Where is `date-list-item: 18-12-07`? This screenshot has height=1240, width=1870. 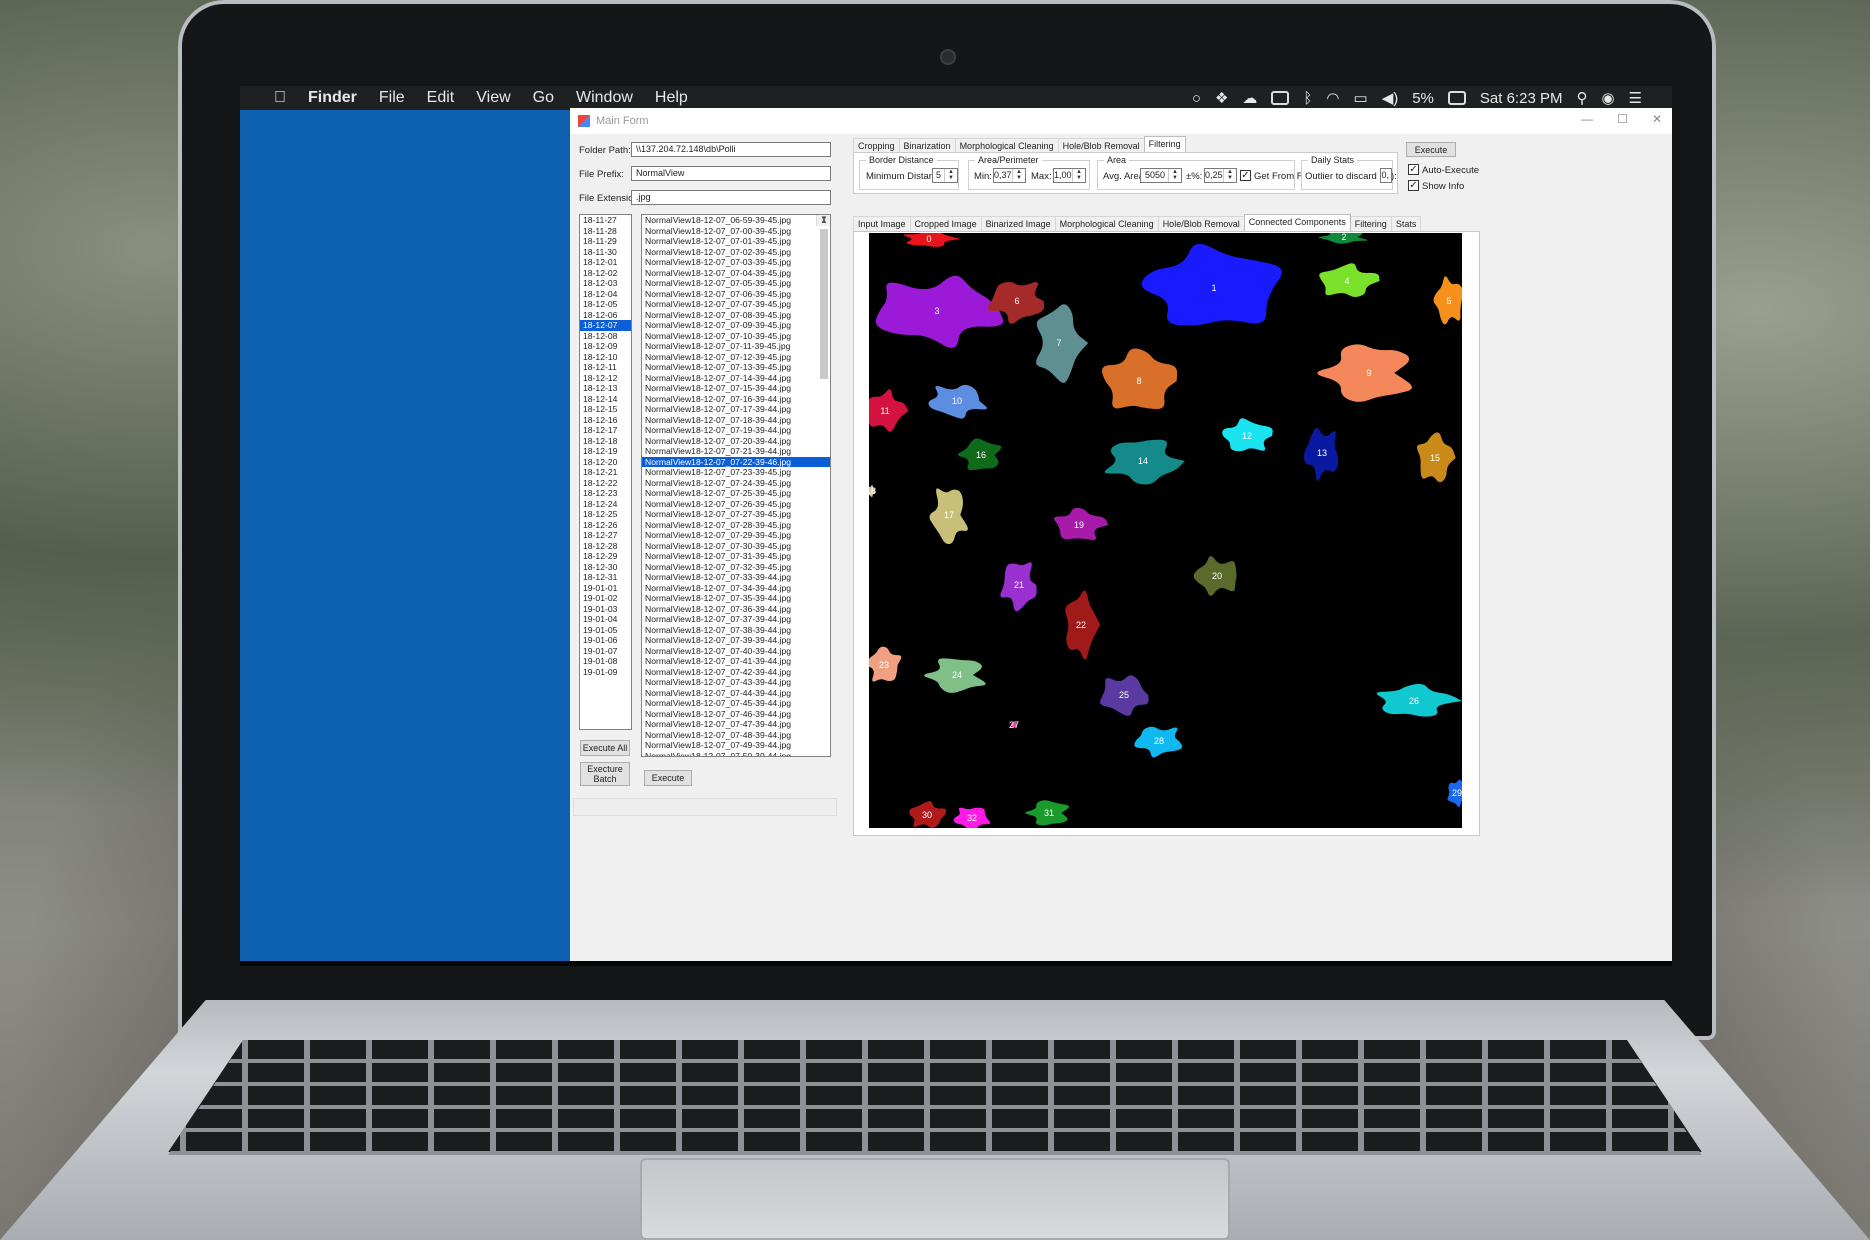
date-list-item: 18-12-07 is located at coordinates (605, 325).